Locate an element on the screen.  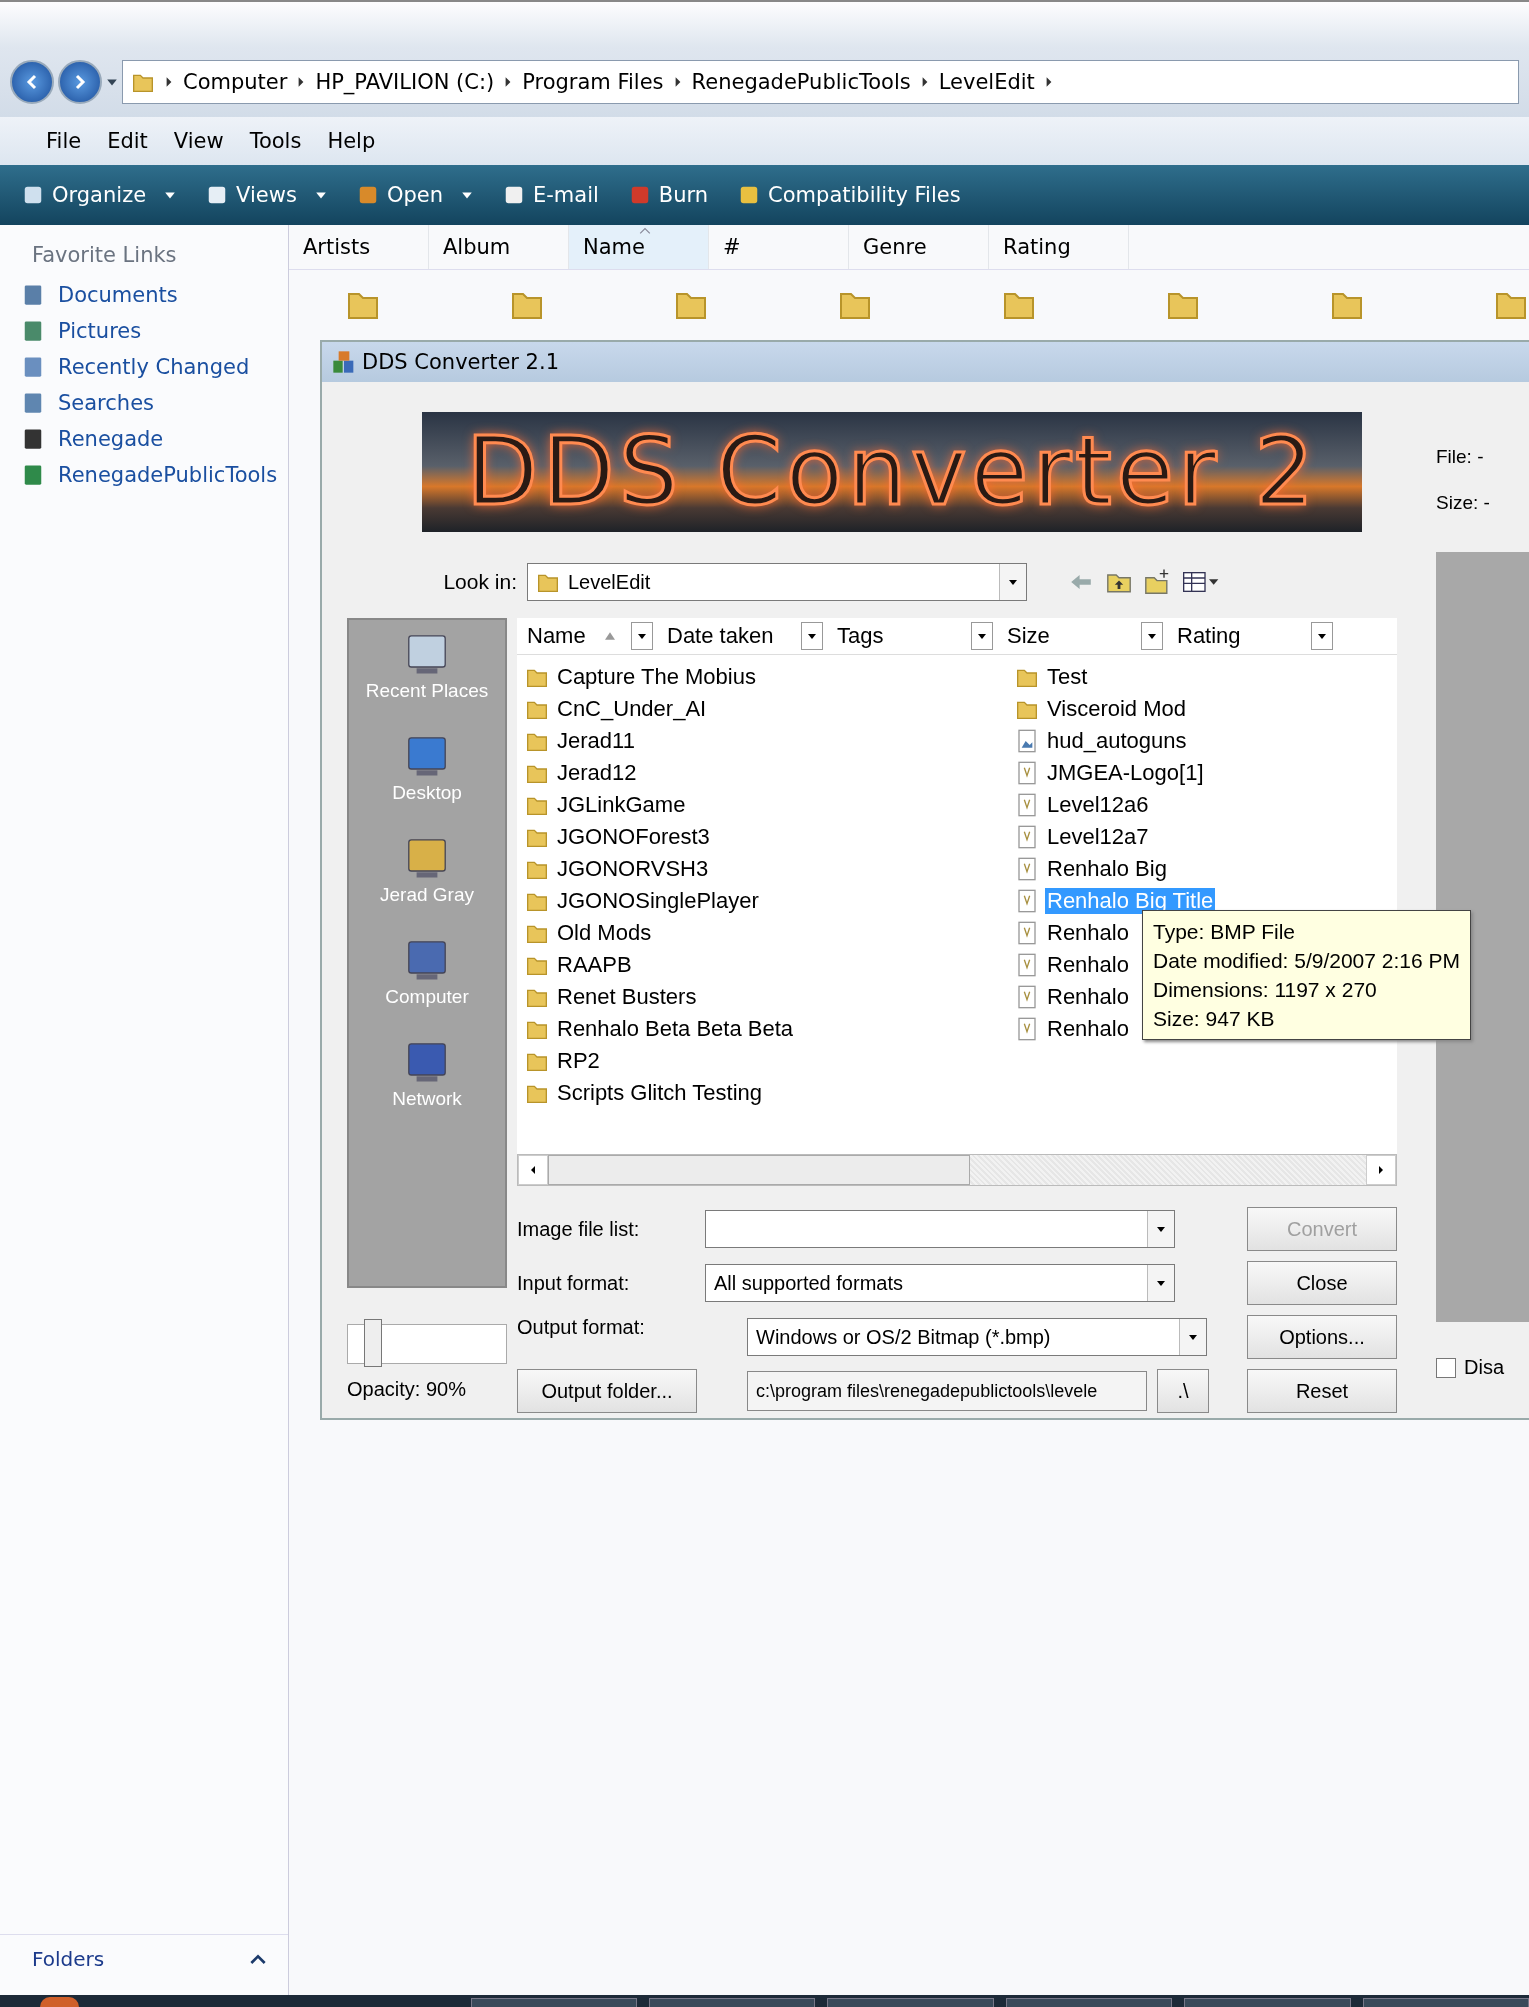
tooltip-line: Dimensions: 1197 x 270 is located at coordinates (1265, 990).